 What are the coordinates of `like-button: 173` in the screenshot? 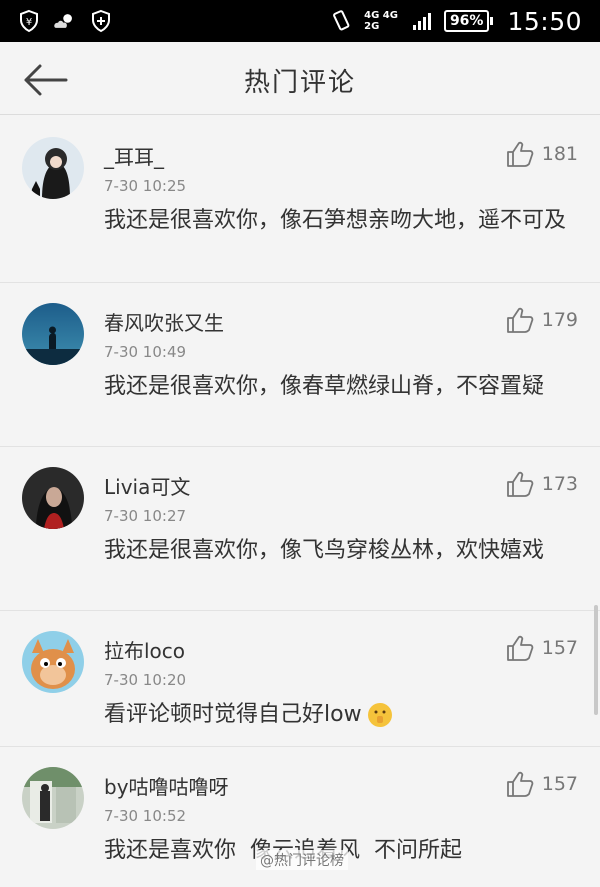 It's located at (542, 484).